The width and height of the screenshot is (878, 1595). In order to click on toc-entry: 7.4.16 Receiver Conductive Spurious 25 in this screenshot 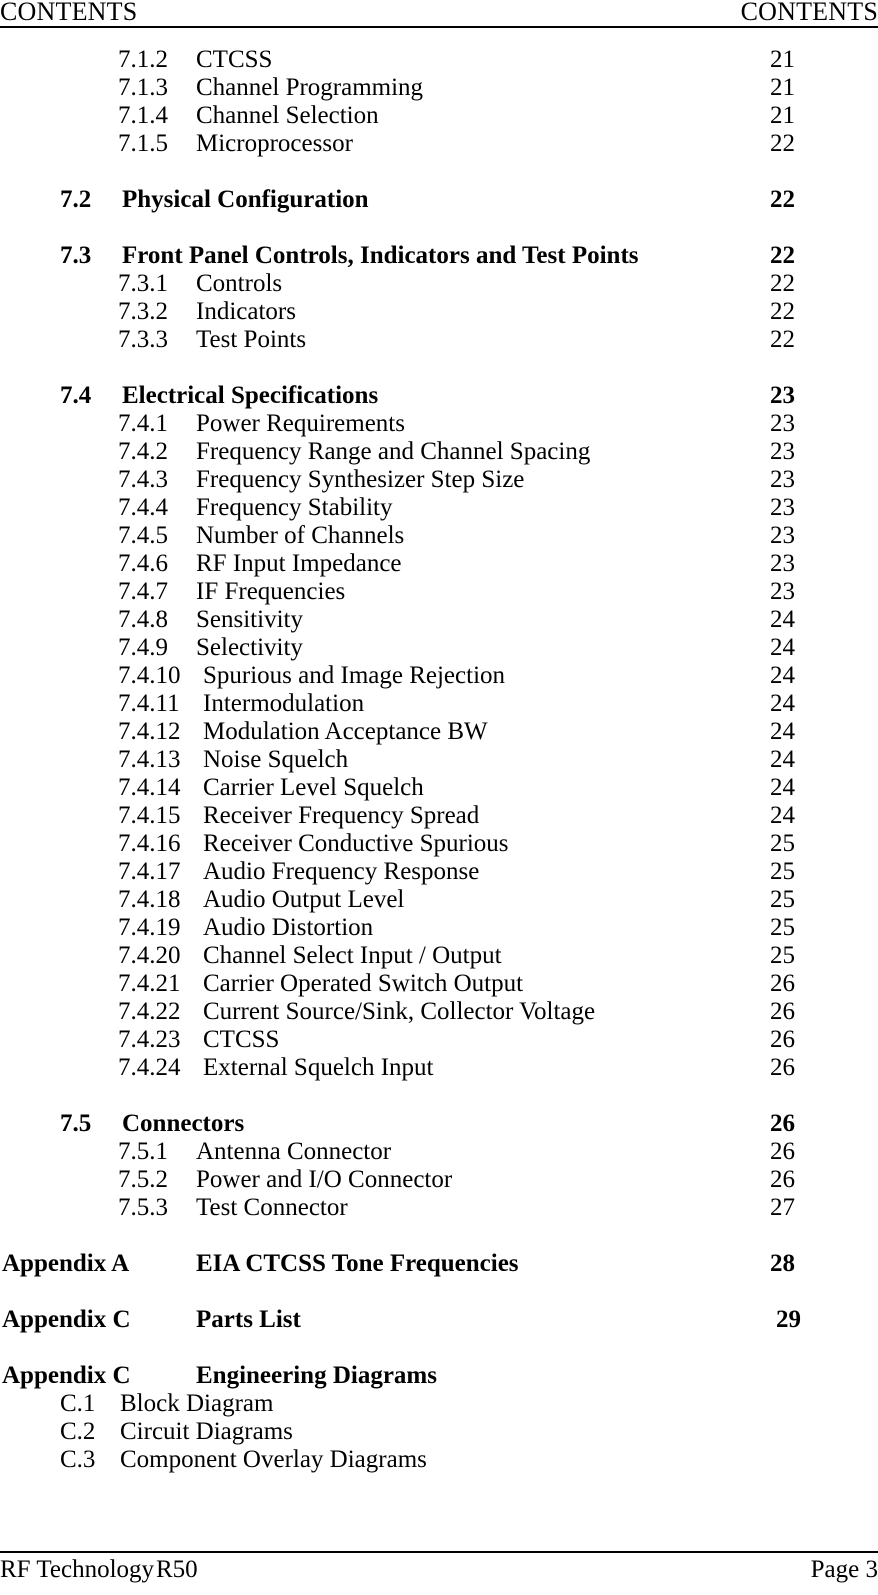, I will do `click(439, 844)`.